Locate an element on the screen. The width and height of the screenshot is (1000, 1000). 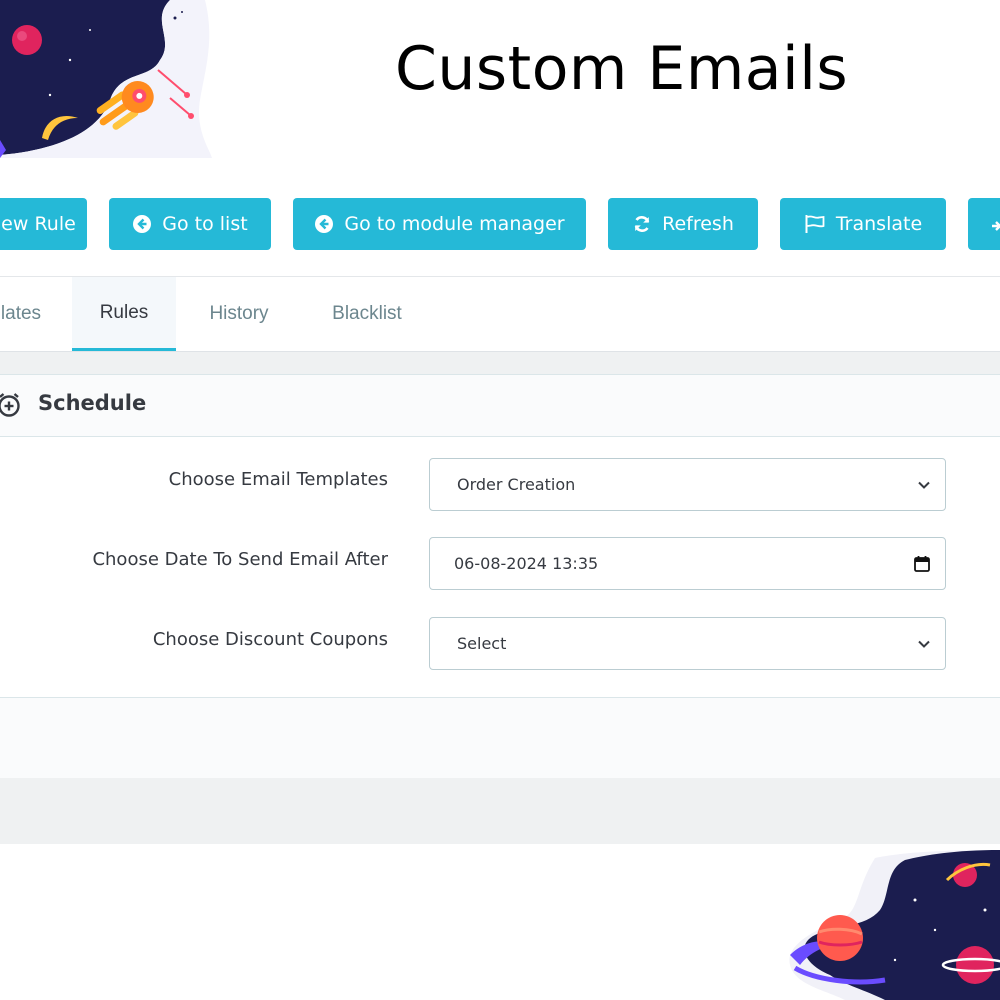
refresh-button: Refresh is located at coordinates (683, 224).